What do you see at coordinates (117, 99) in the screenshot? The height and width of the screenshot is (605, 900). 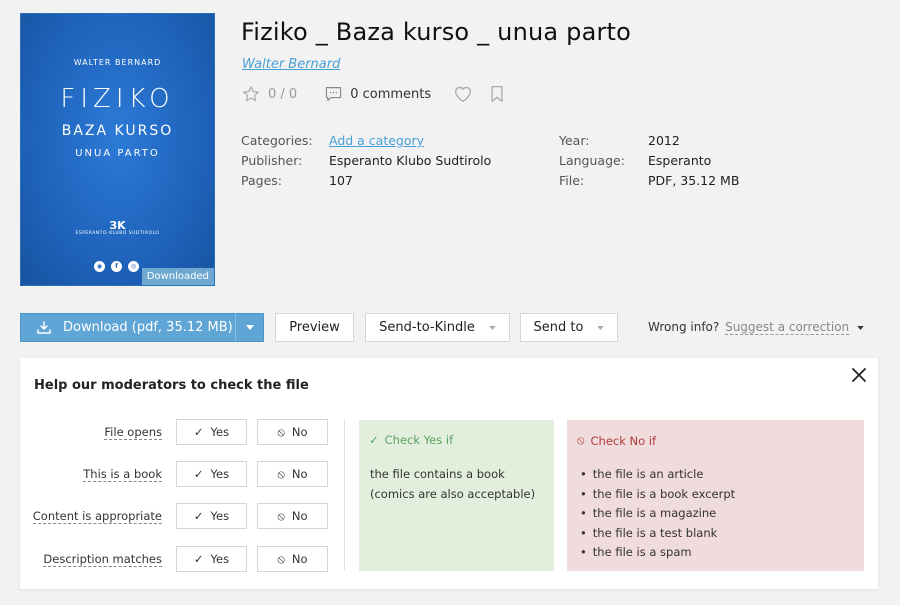 I see `cover-title-line1: FIZIKO` at bounding box center [117, 99].